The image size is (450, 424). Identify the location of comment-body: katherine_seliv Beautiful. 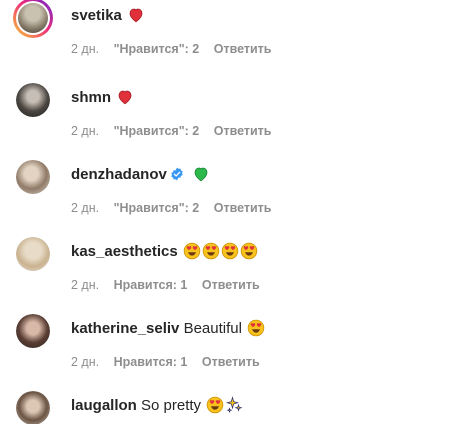
(255, 330).